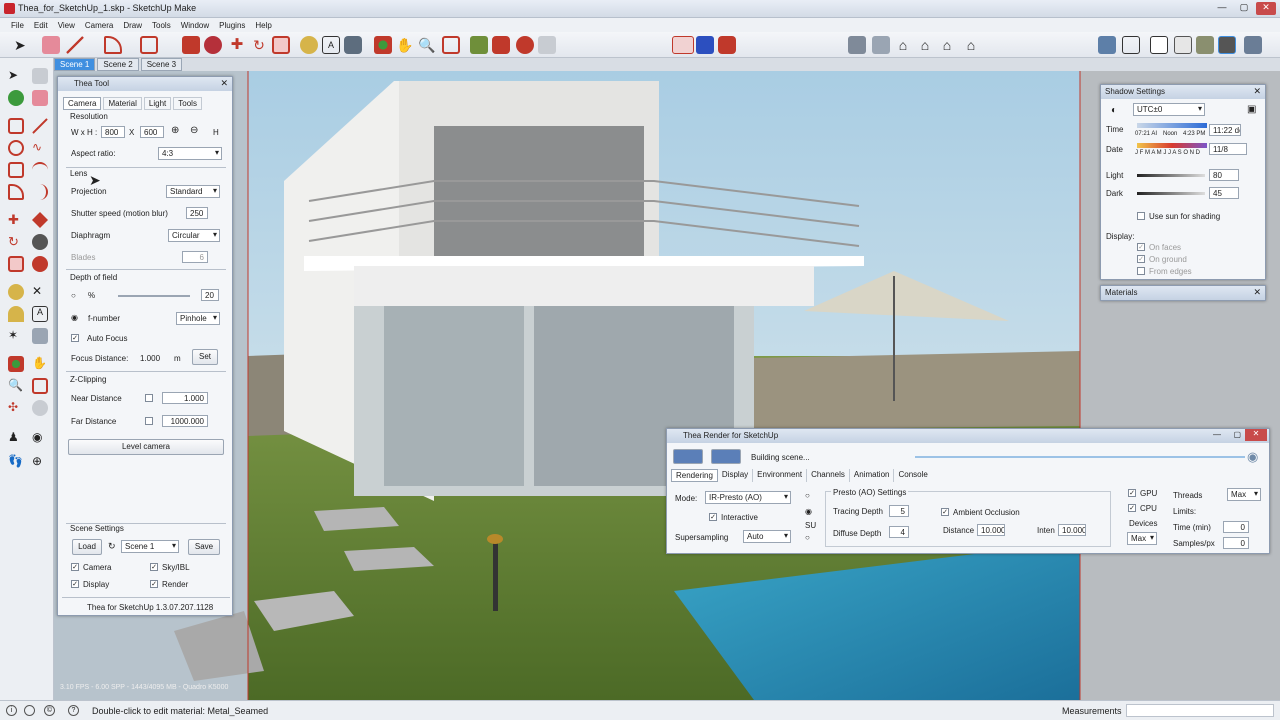  What do you see at coordinates (16, 438) in the screenshot?
I see `position-camera-tool-icon: ♟` at bounding box center [16, 438].